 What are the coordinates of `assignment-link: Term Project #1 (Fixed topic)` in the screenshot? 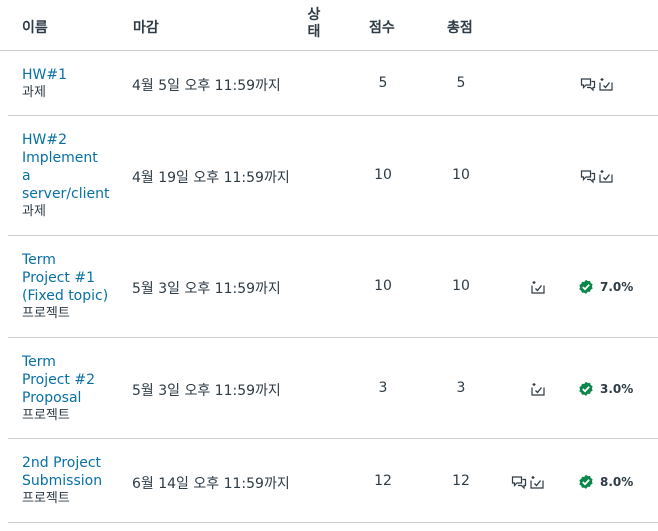 It's located at (66, 278).